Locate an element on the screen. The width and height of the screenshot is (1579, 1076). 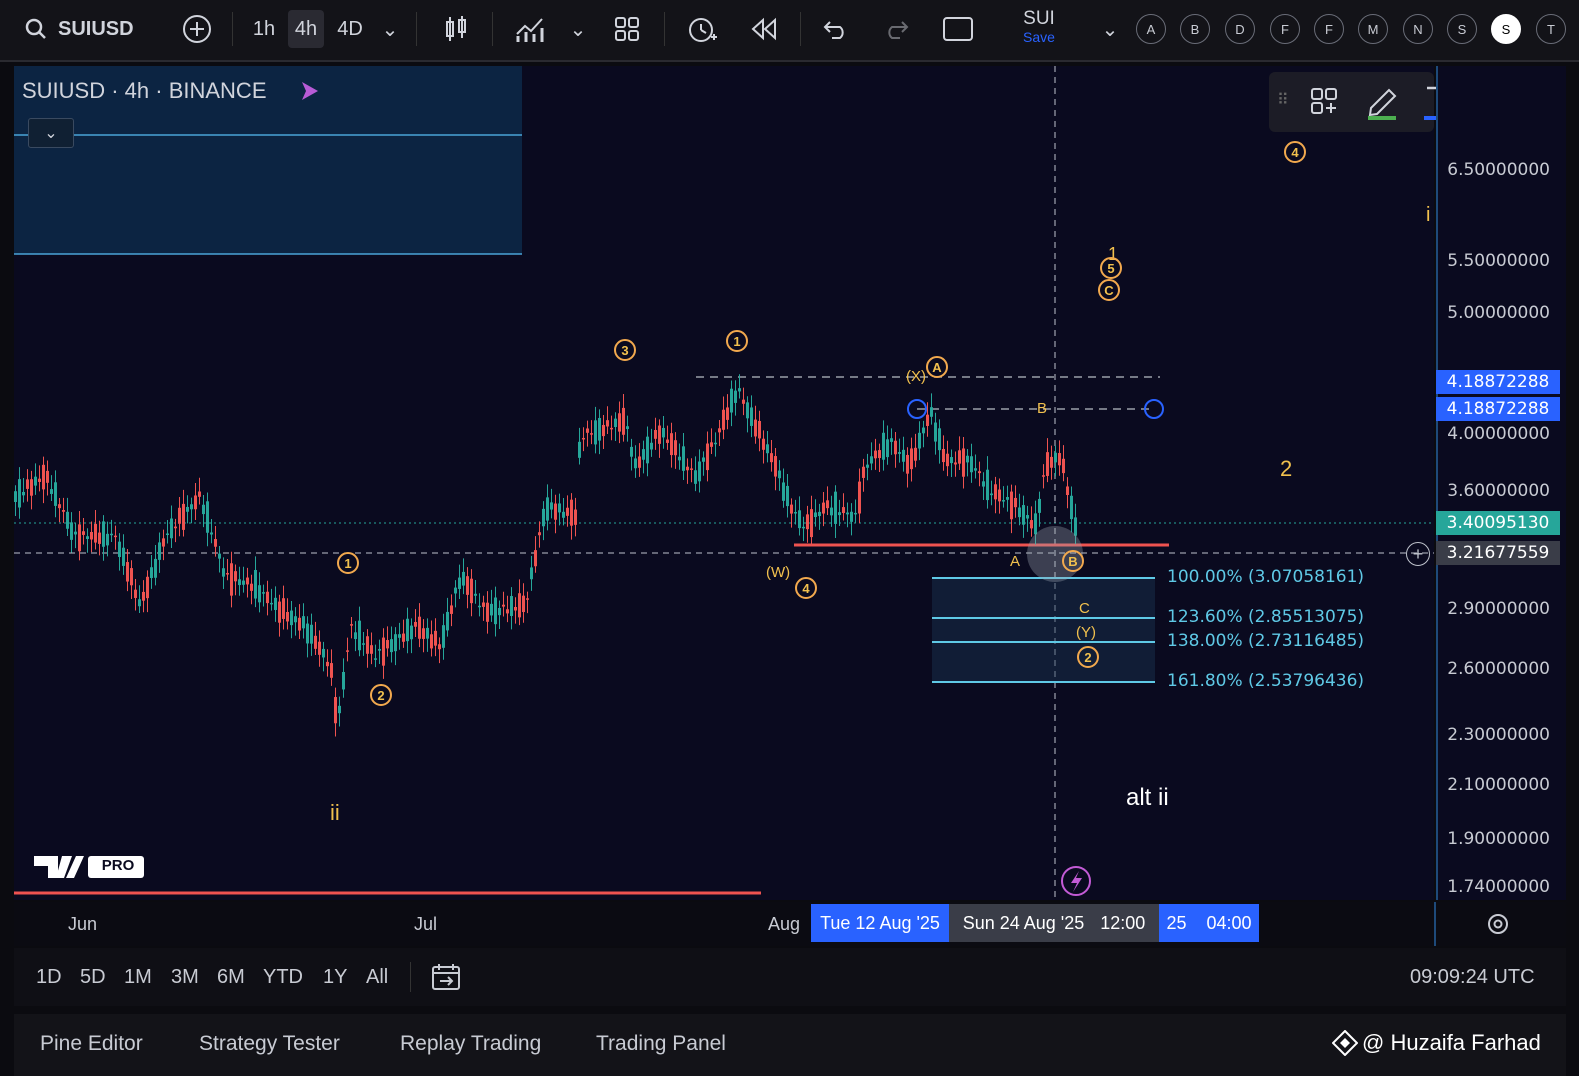
range-1d: 1D is located at coordinates (49, 977).